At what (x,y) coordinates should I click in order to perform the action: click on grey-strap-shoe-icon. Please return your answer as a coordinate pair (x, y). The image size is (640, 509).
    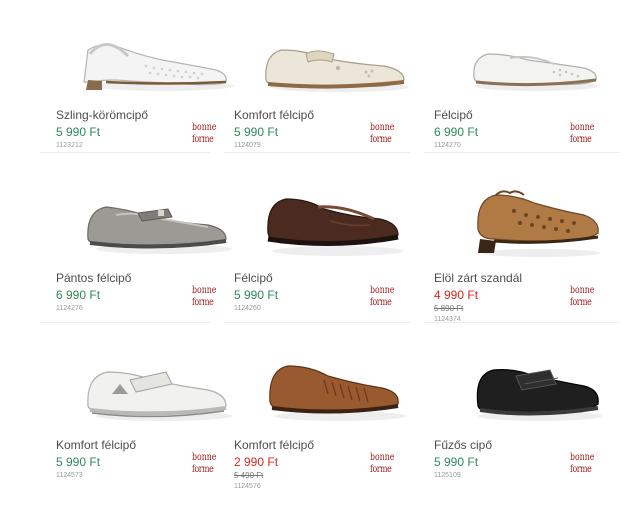
    Looking at the image, I should click on (159, 230).